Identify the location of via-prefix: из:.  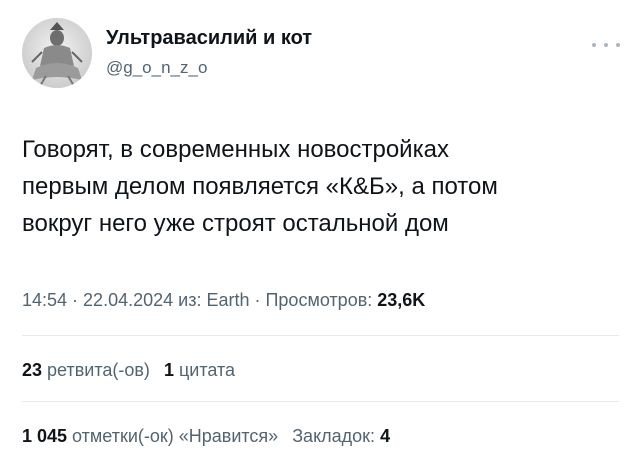
(190, 300).